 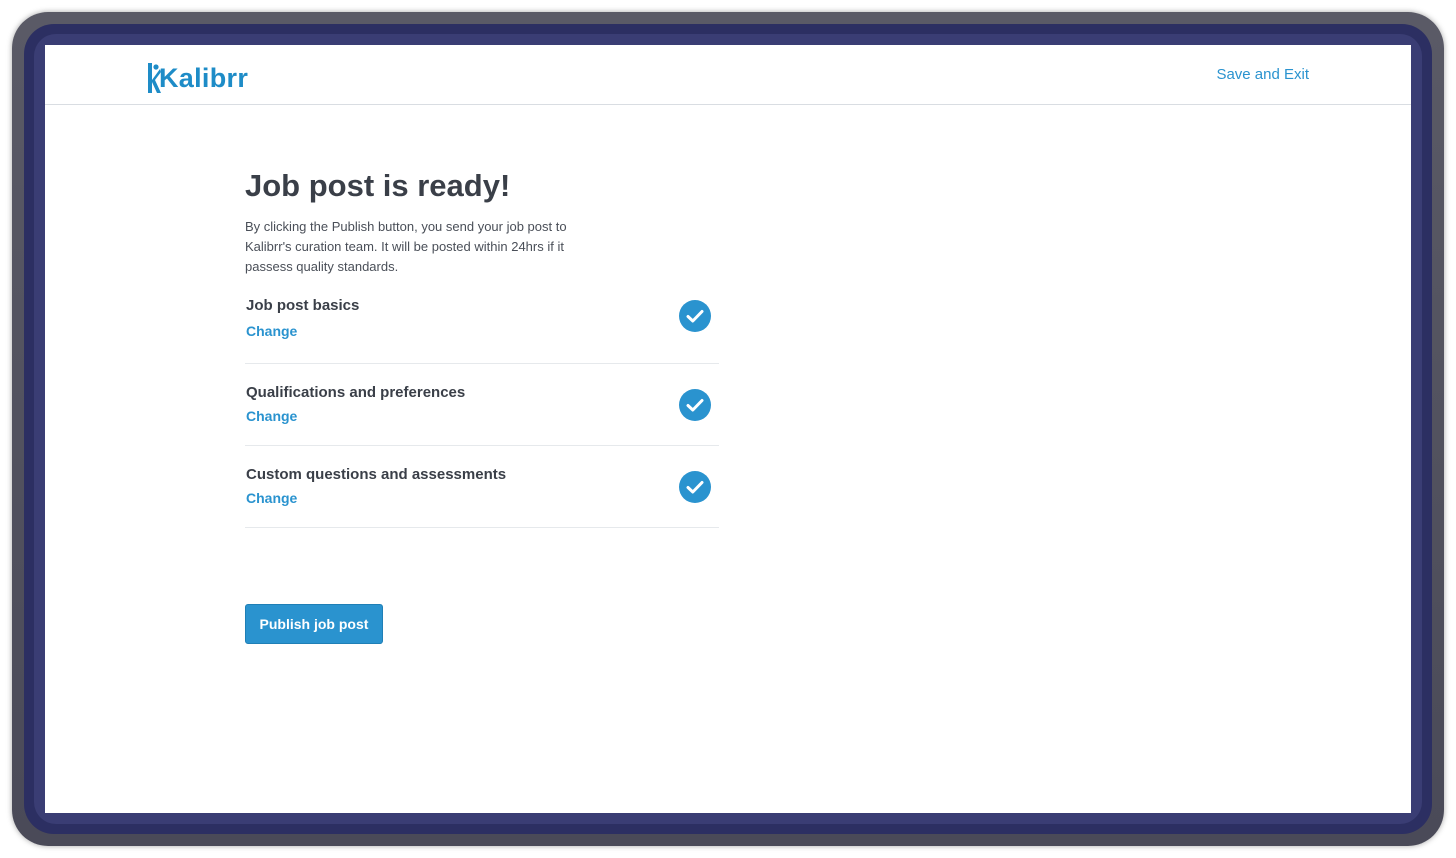 What do you see at coordinates (376, 474) in the screenshot?
I see `step-title: Custom questions and assessments` at bounding box center [376, 474].